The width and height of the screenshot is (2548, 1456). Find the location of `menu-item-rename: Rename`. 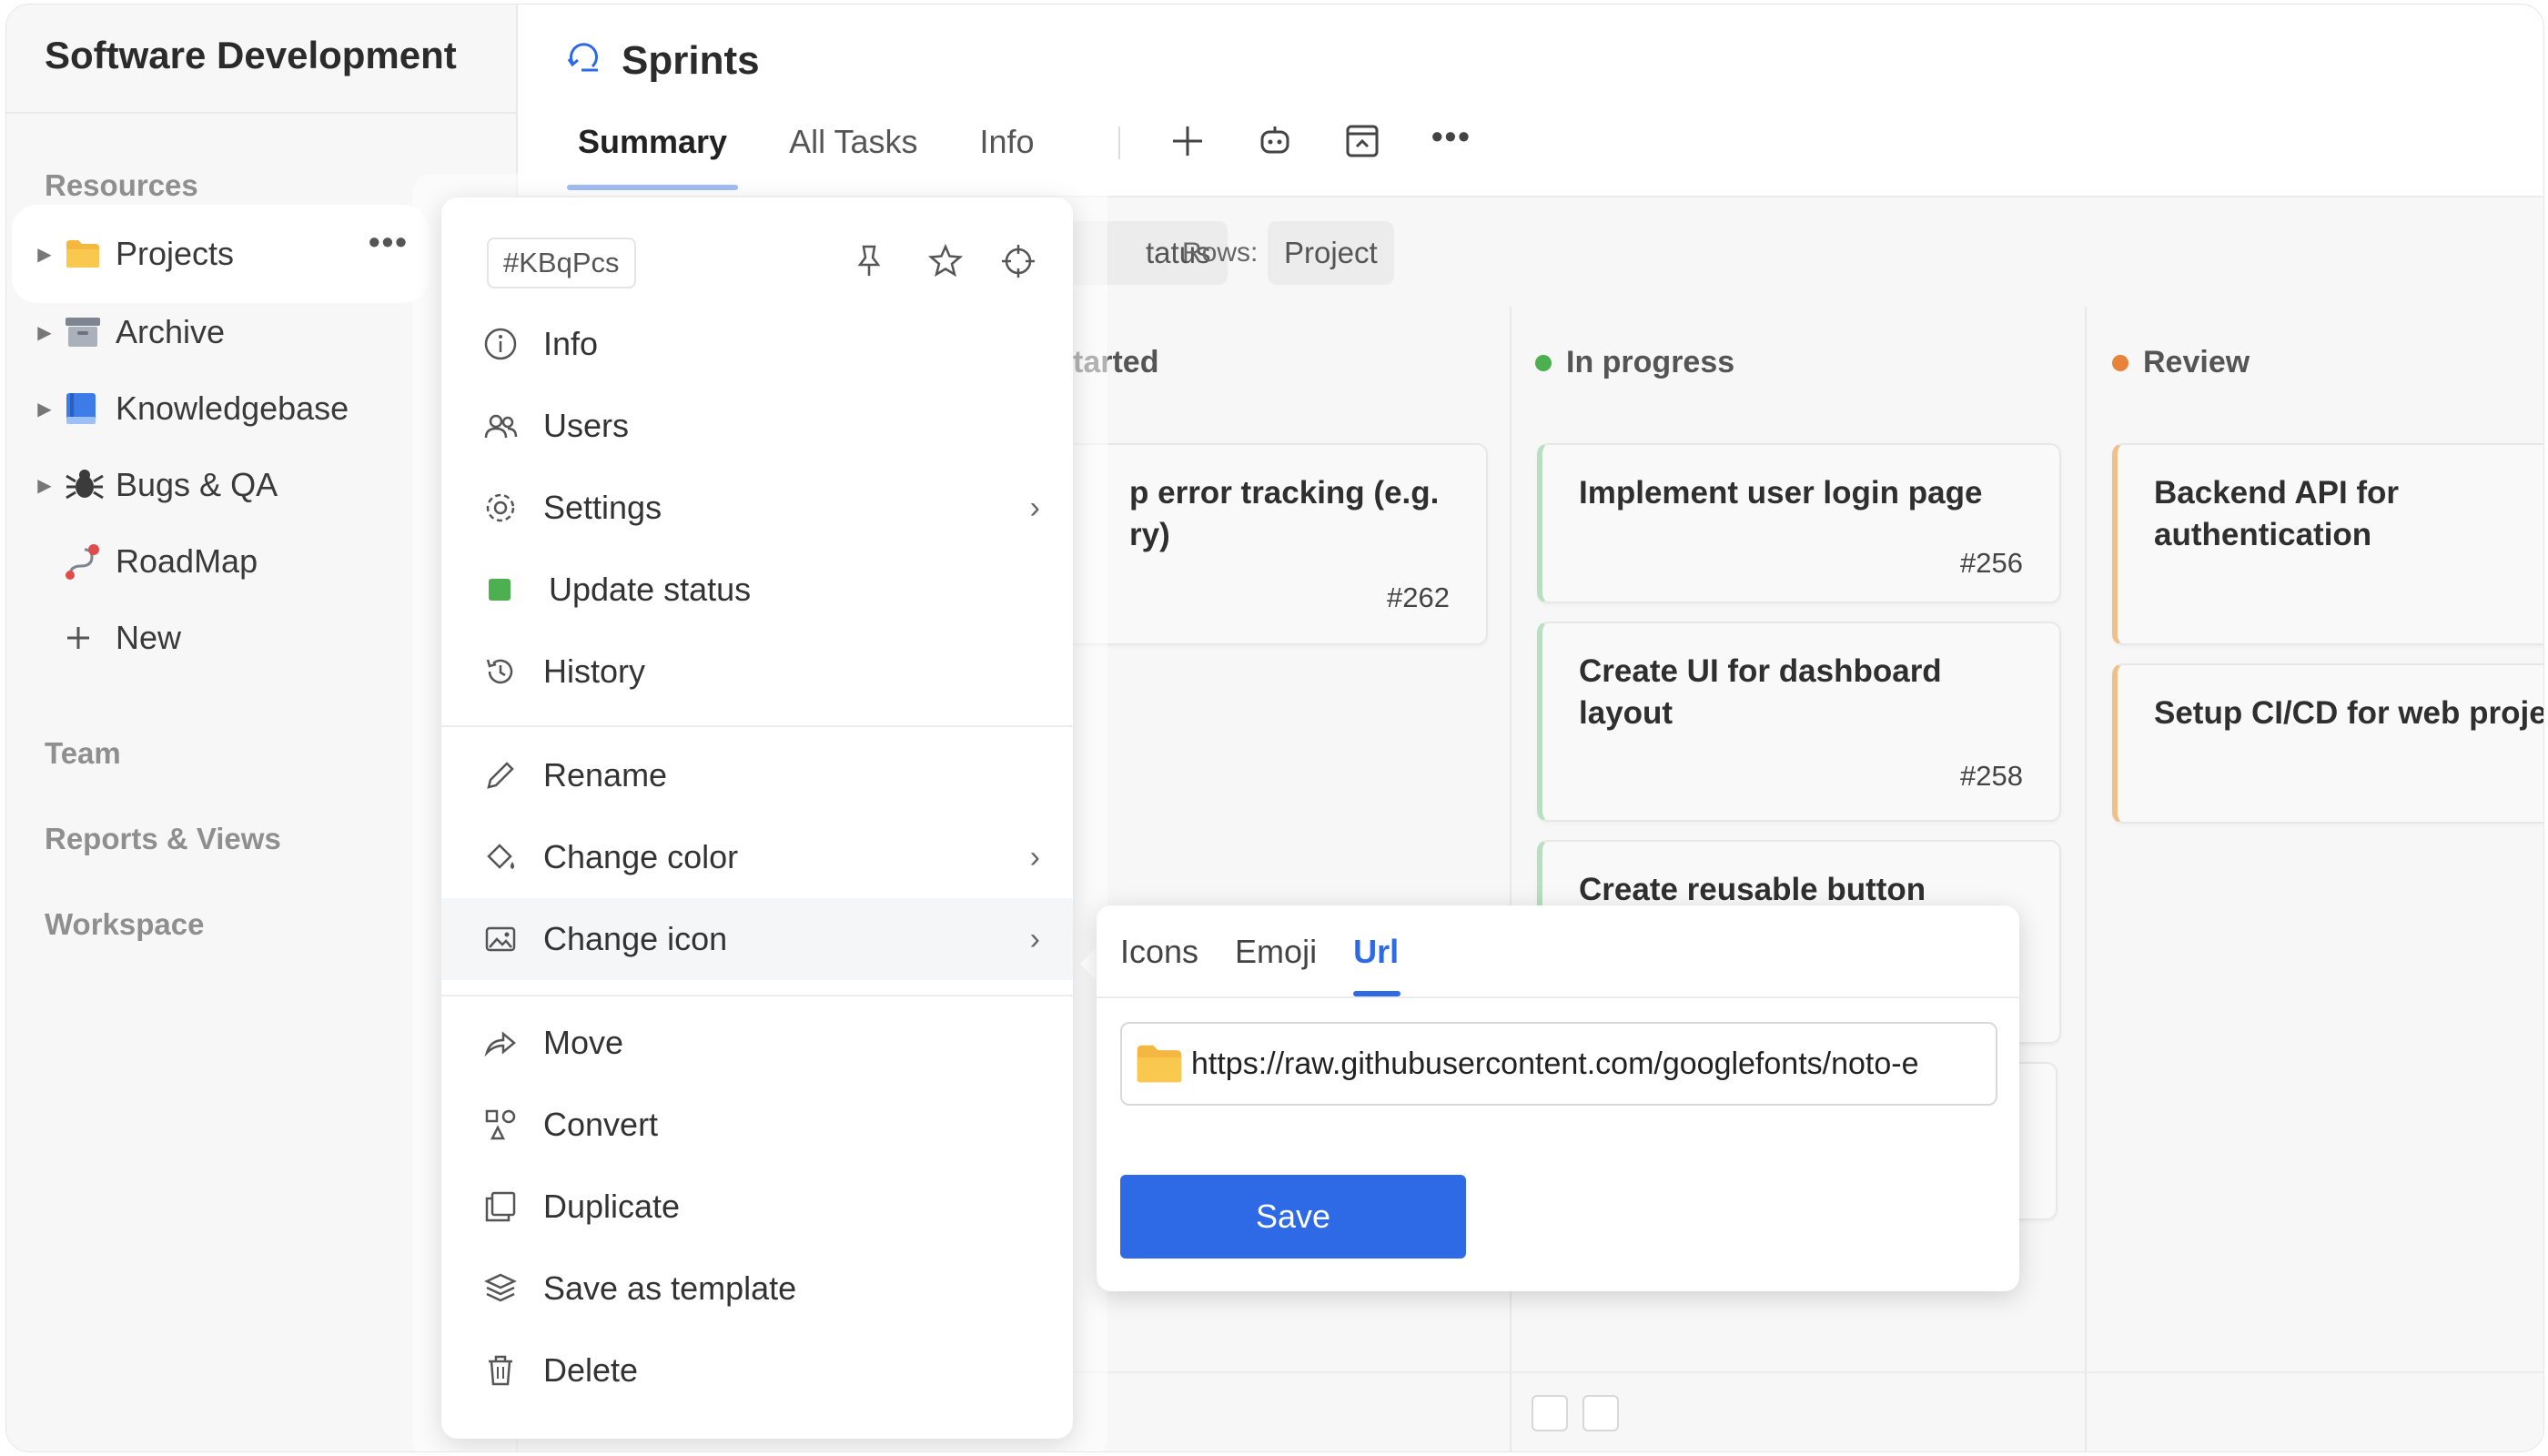

menu-item-rename: Rename is located at coordinates (757, 775).